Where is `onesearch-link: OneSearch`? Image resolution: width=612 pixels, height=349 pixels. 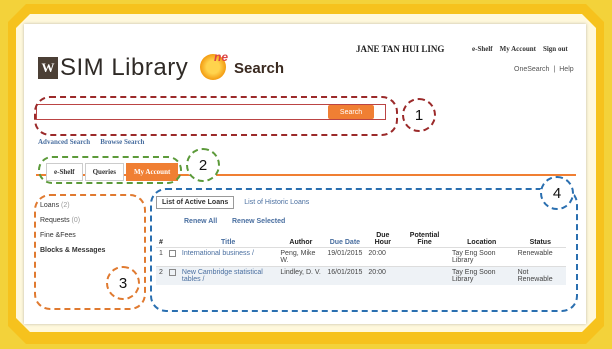 onesearch-link: OneSearch is located at coordinates (531, 69).